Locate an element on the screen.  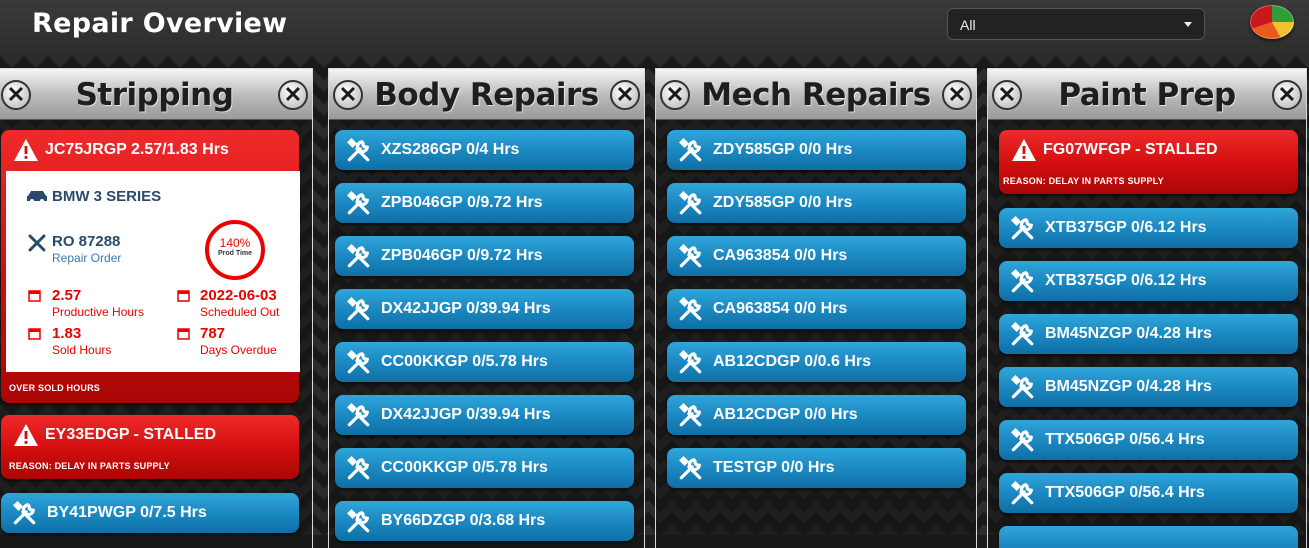
column-title: Paint Prep is located at coordinates (1147, 95).